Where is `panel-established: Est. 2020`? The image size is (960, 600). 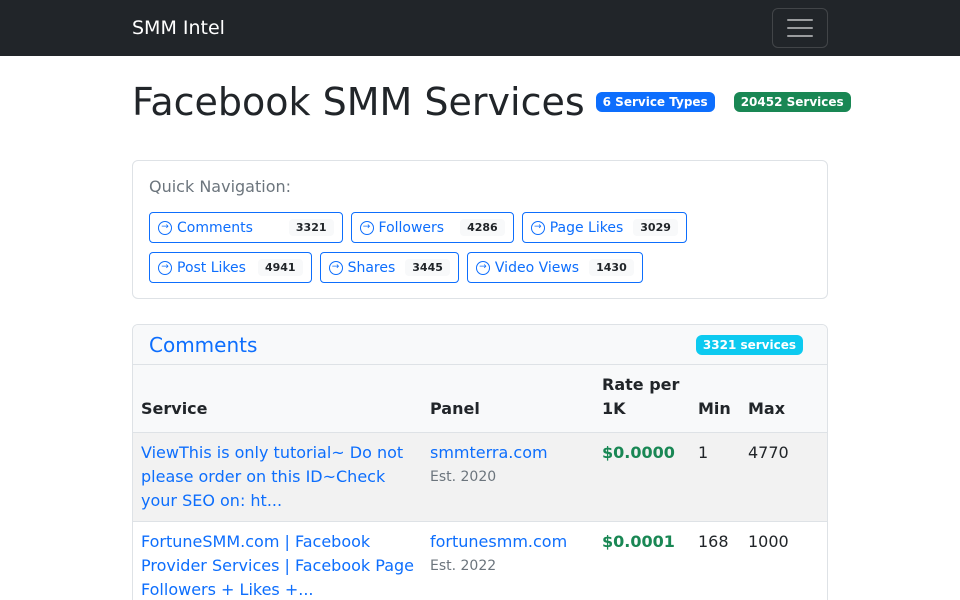 panel-established: Est. 2020 is located at coordinates (463, 477).